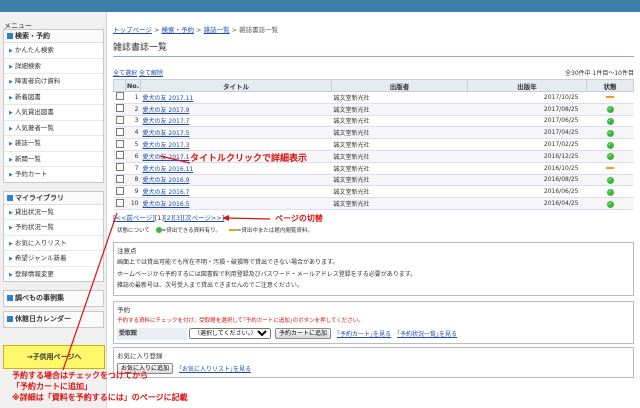 This screenshot has height=408, width=640. I want to click on reserve-arrow-line, so click(90, 291).